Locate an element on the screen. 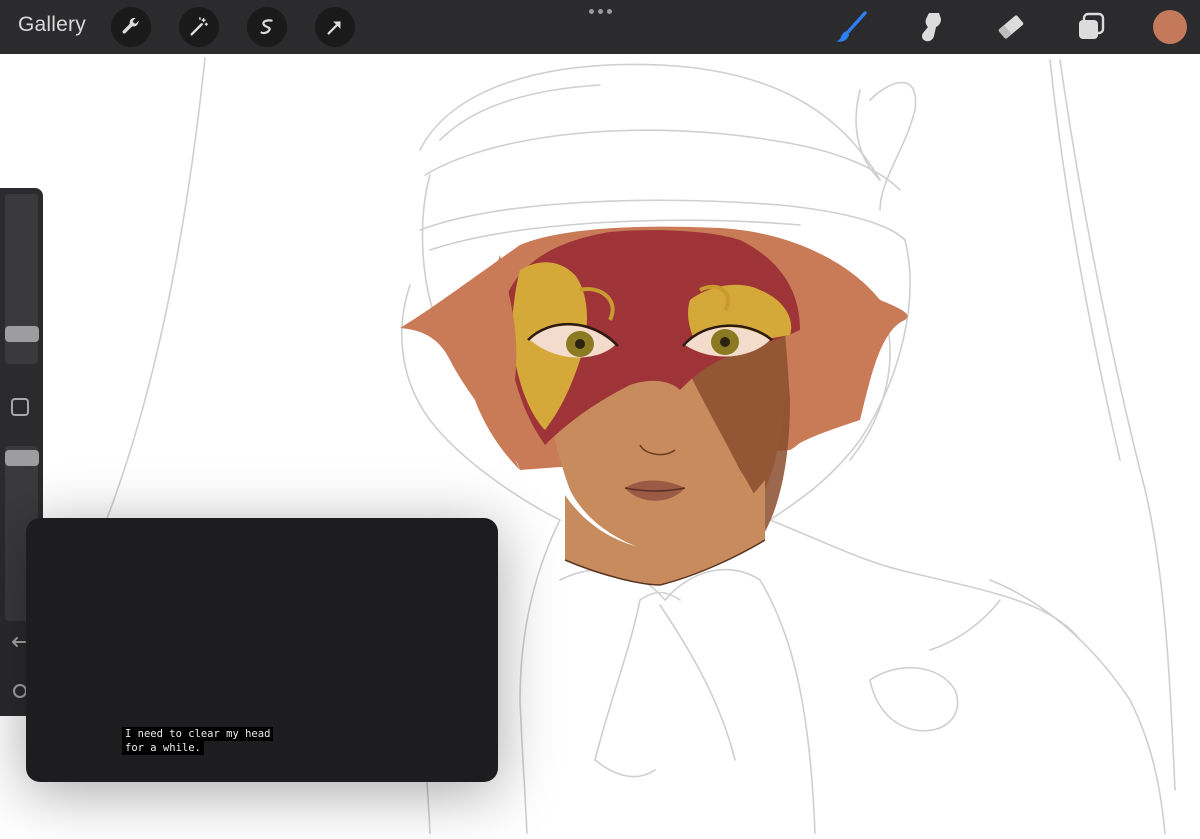 The width and height of the screenshot is (1200, 839). transform-arrow-icon is located at coordinates (335, 27).